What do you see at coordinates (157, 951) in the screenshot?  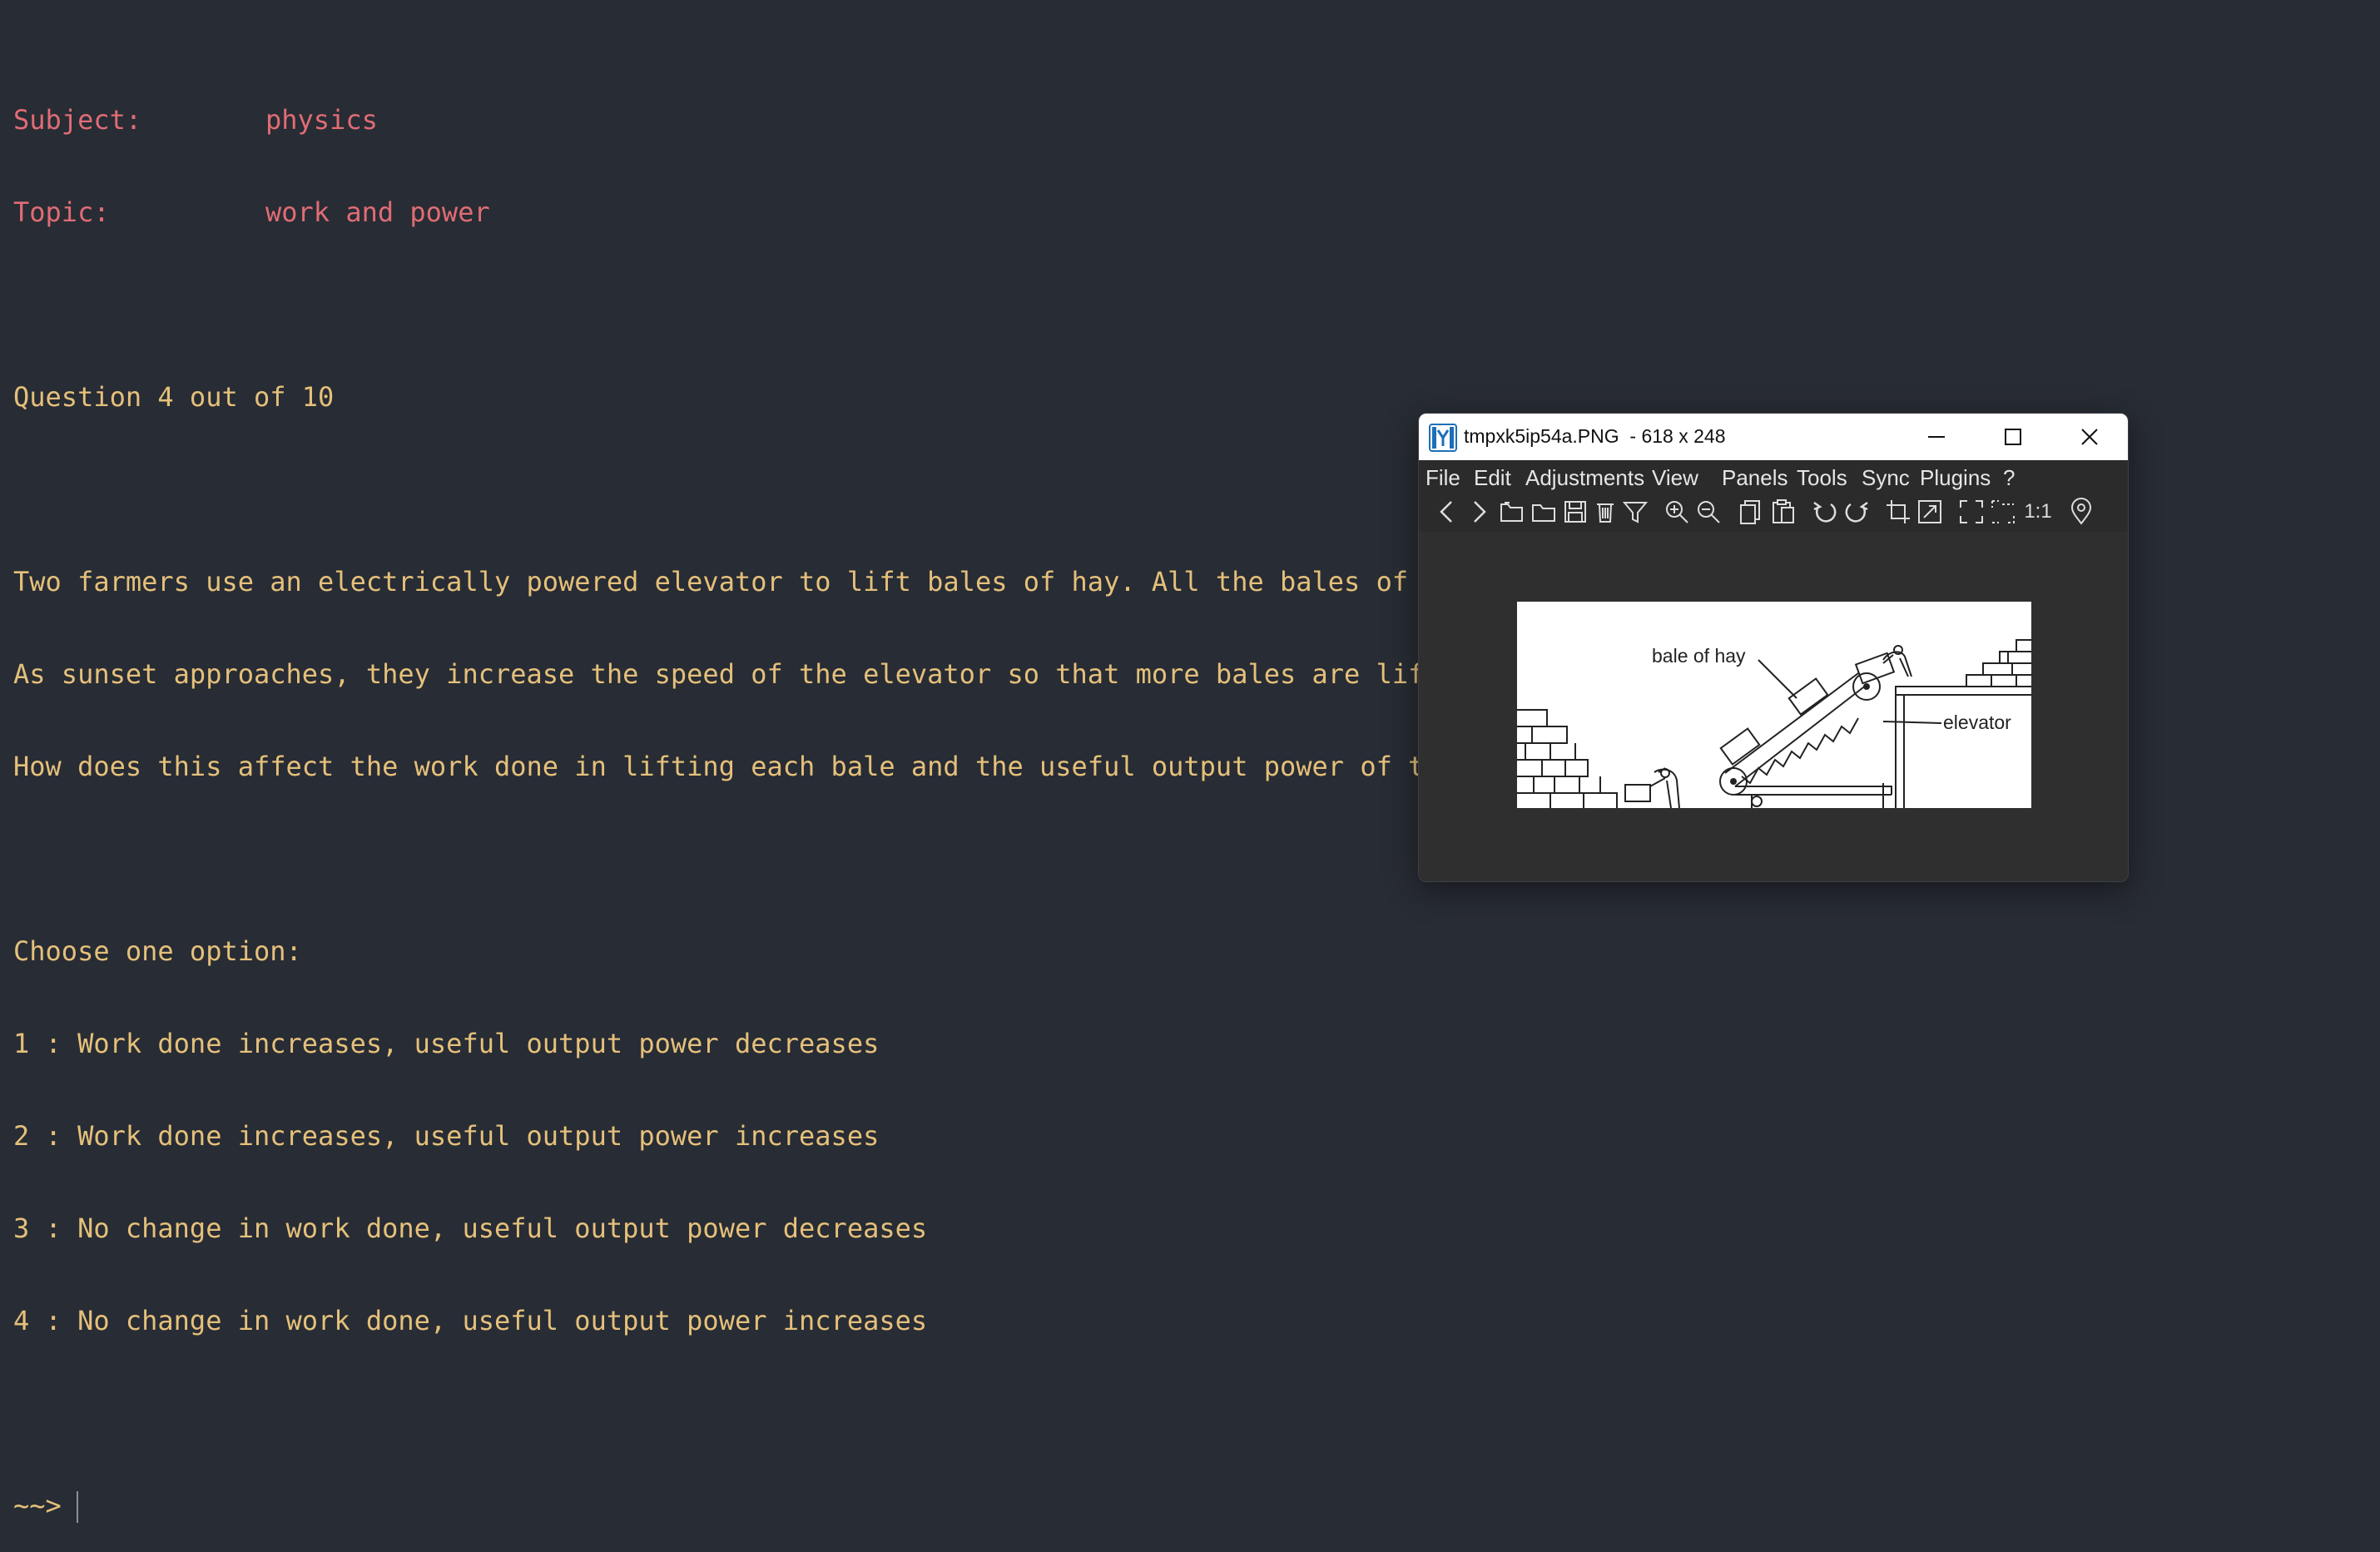 I see `choose-prompt: Choose one option:` at bounding box center [157, 951].